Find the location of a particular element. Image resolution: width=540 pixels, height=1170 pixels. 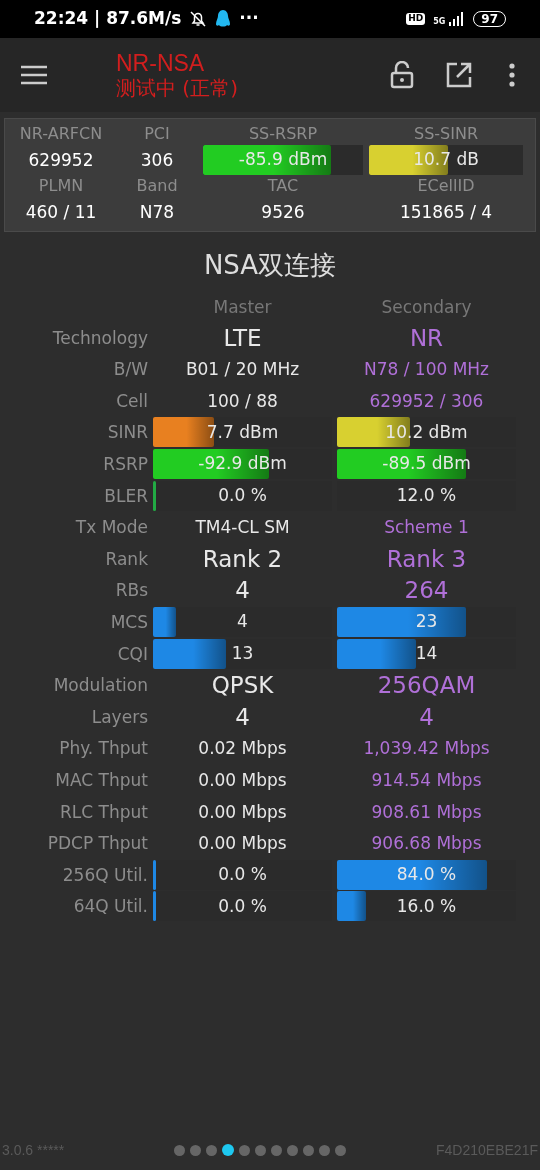

column-header: TAC is located at coordinates (283, 186).